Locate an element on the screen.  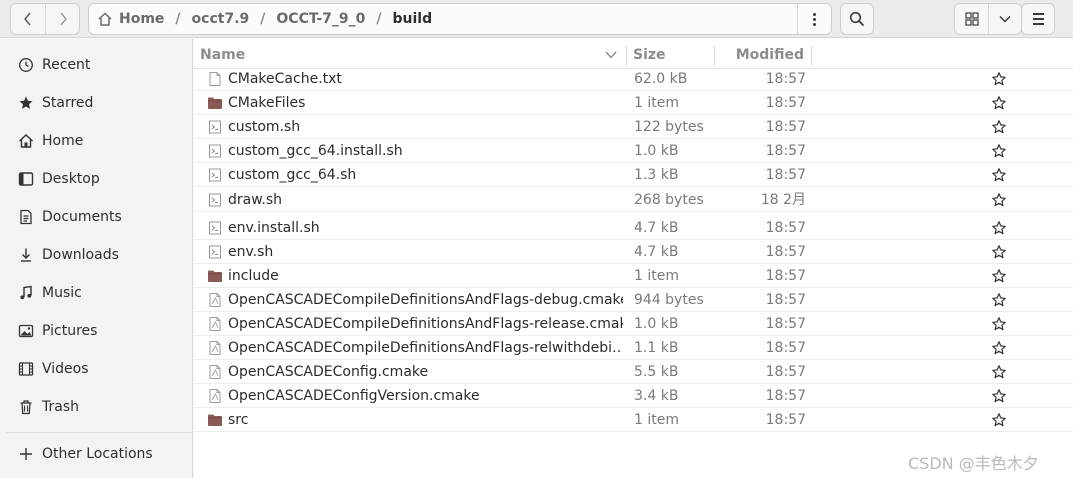
sidebar-item-music: Music is located at coordinates (96, 293).